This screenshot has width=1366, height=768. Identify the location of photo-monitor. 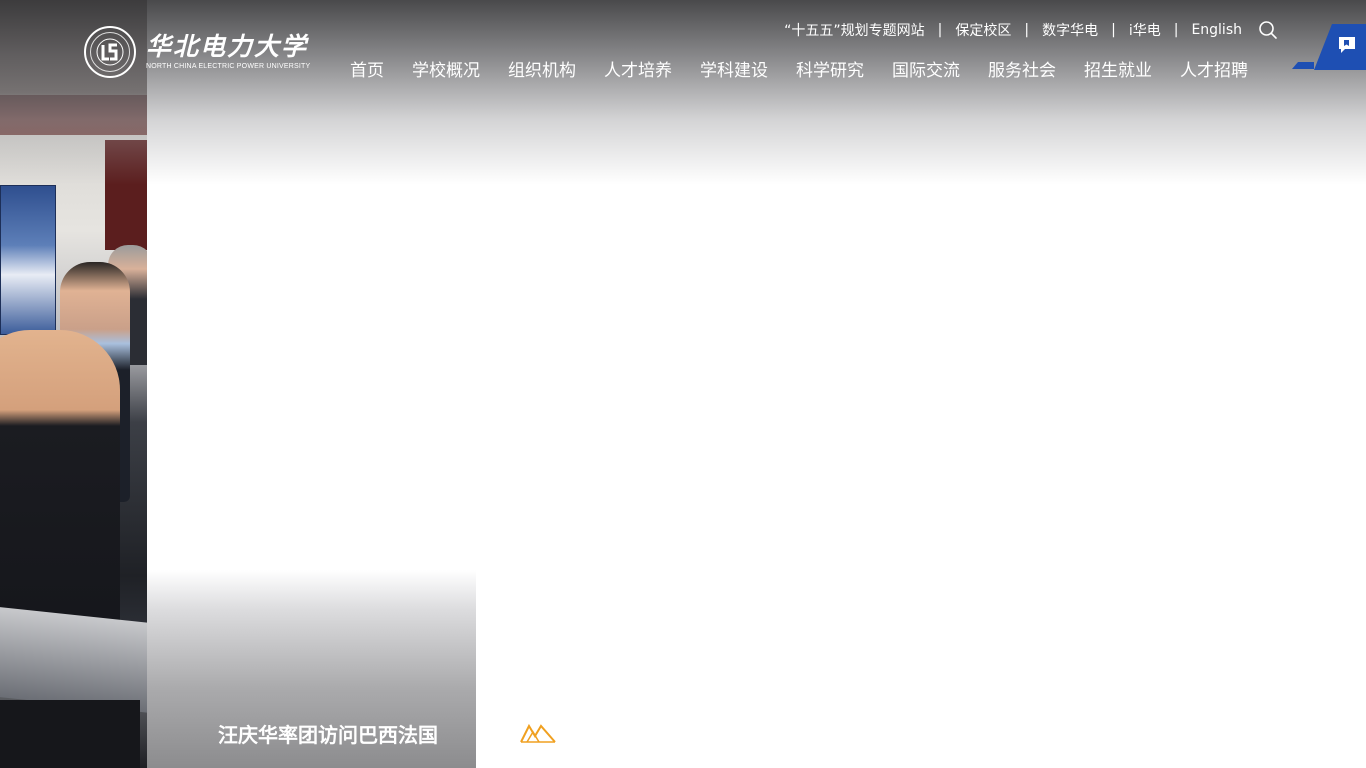
(70, 734).